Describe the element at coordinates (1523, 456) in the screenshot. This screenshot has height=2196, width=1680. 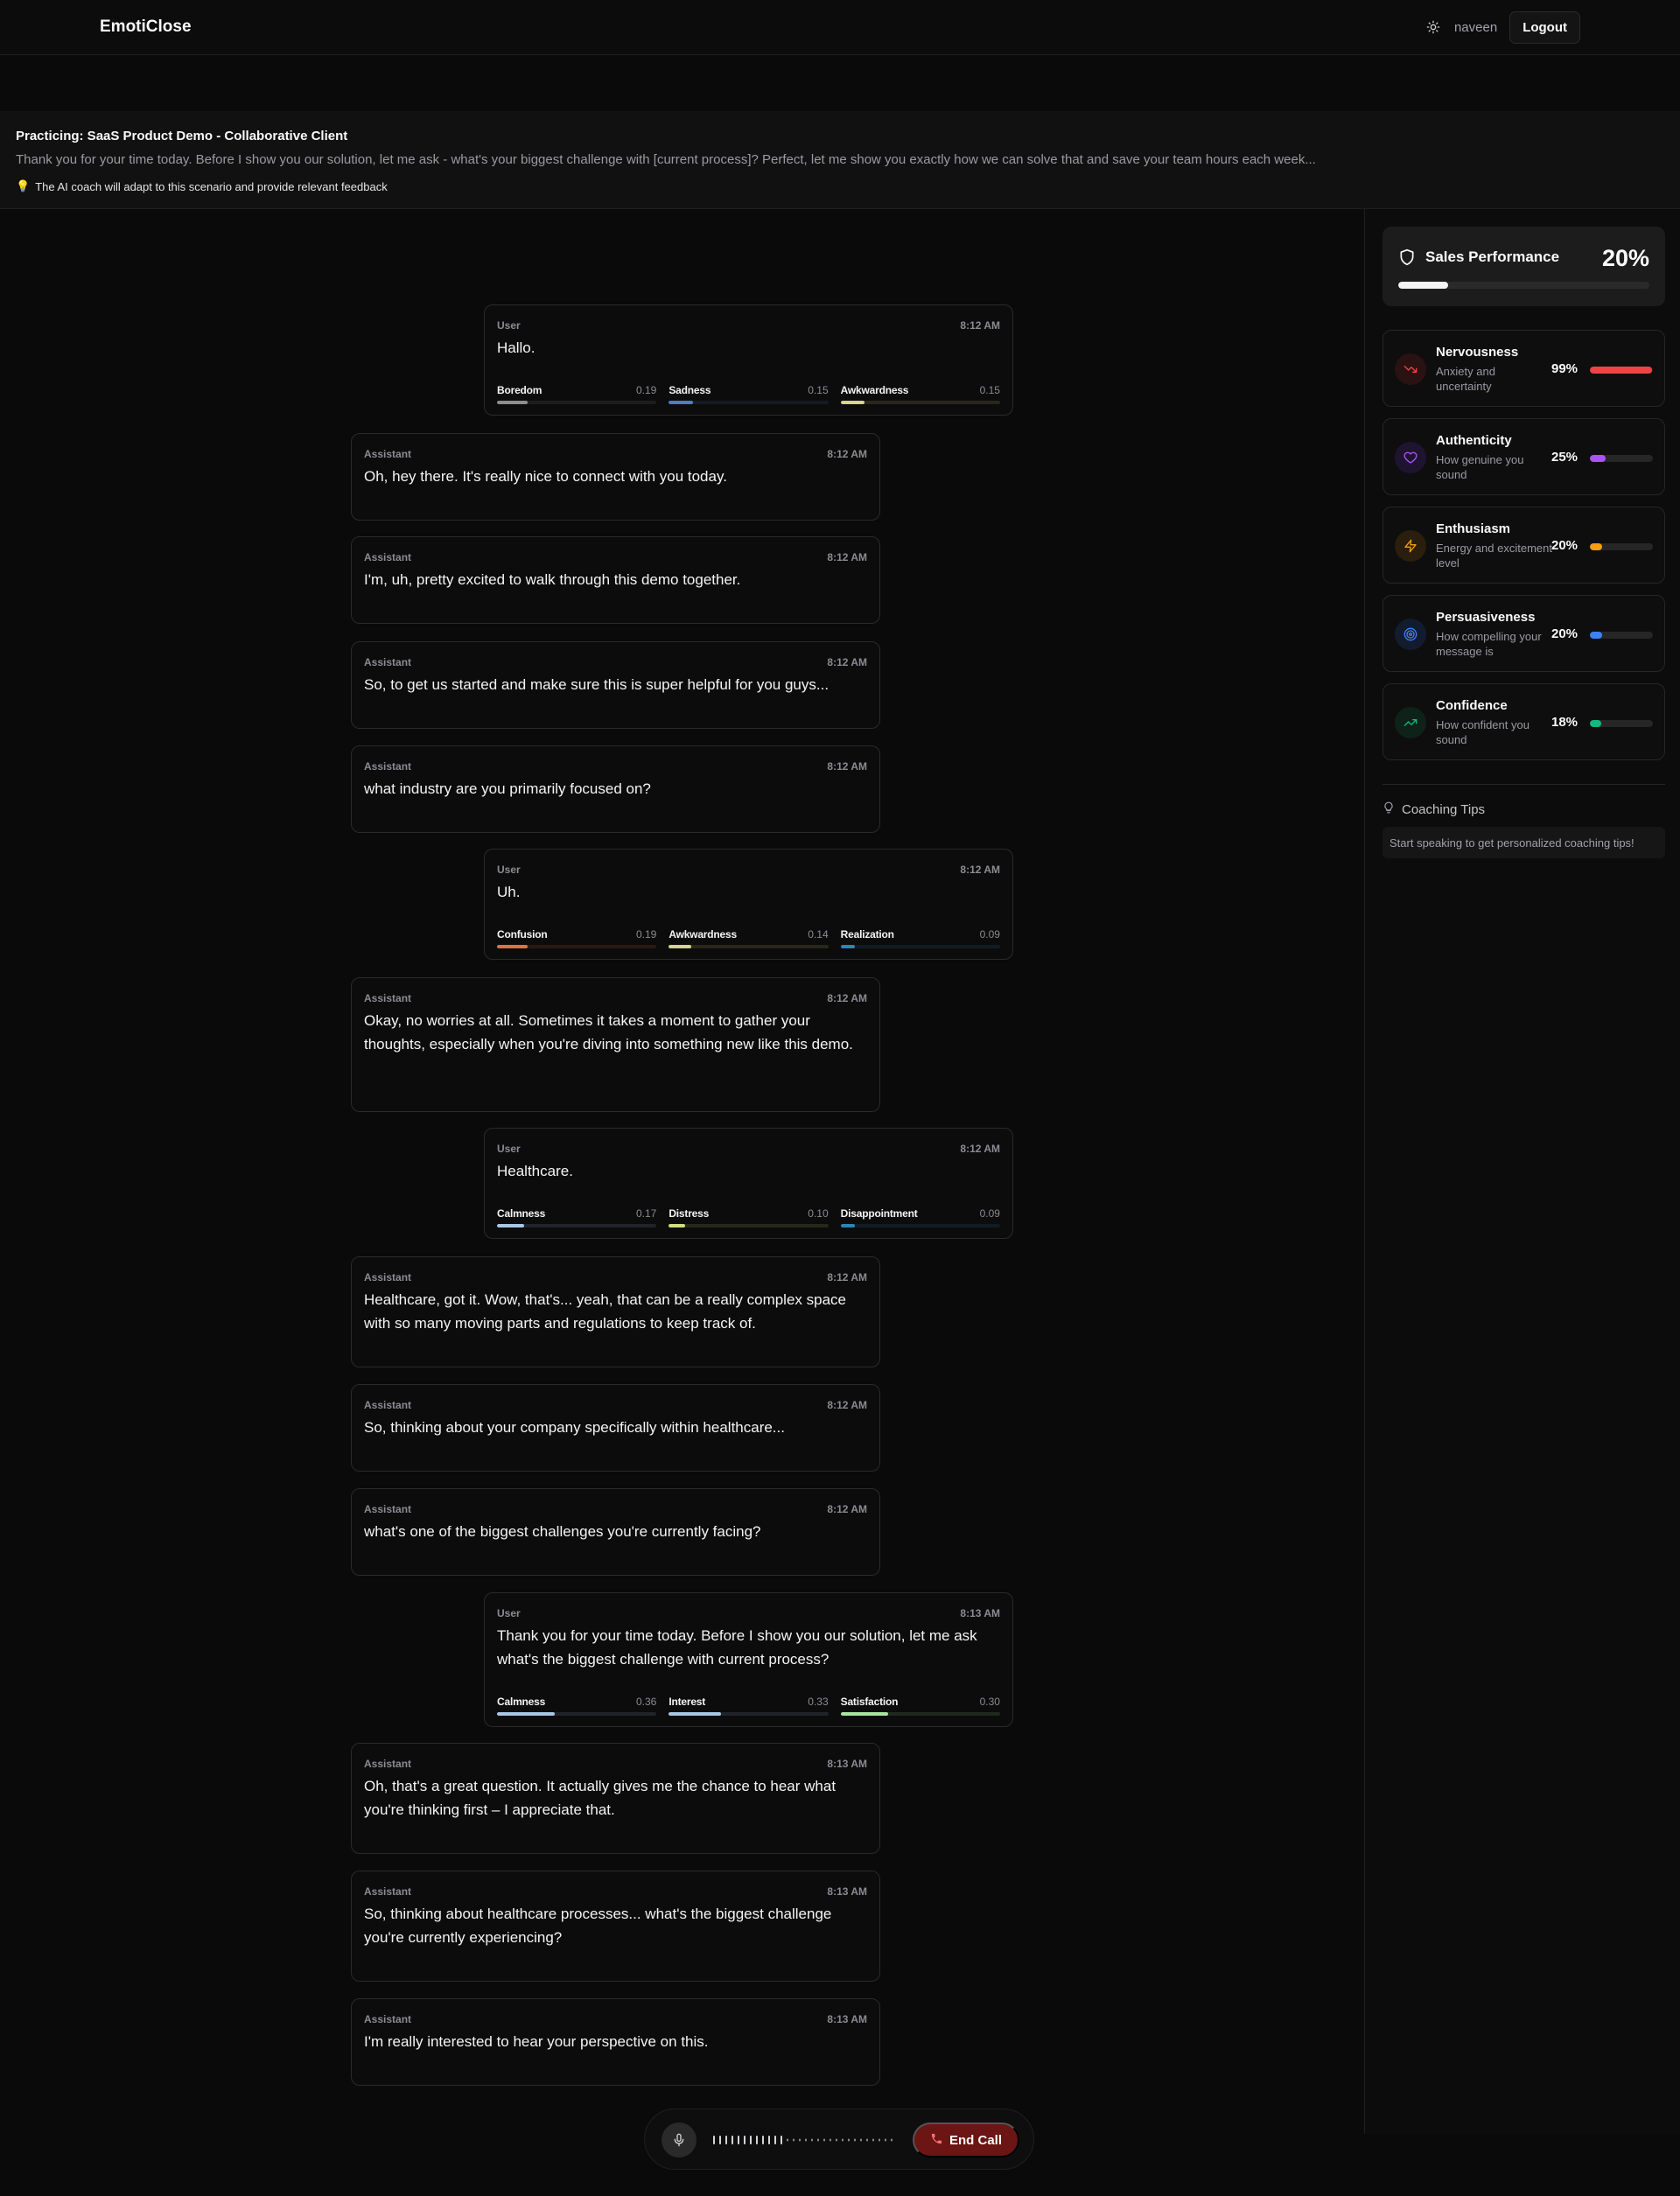
I see `metric-card-authenticity: Authenticity How genuine you sound 25%` at that location.